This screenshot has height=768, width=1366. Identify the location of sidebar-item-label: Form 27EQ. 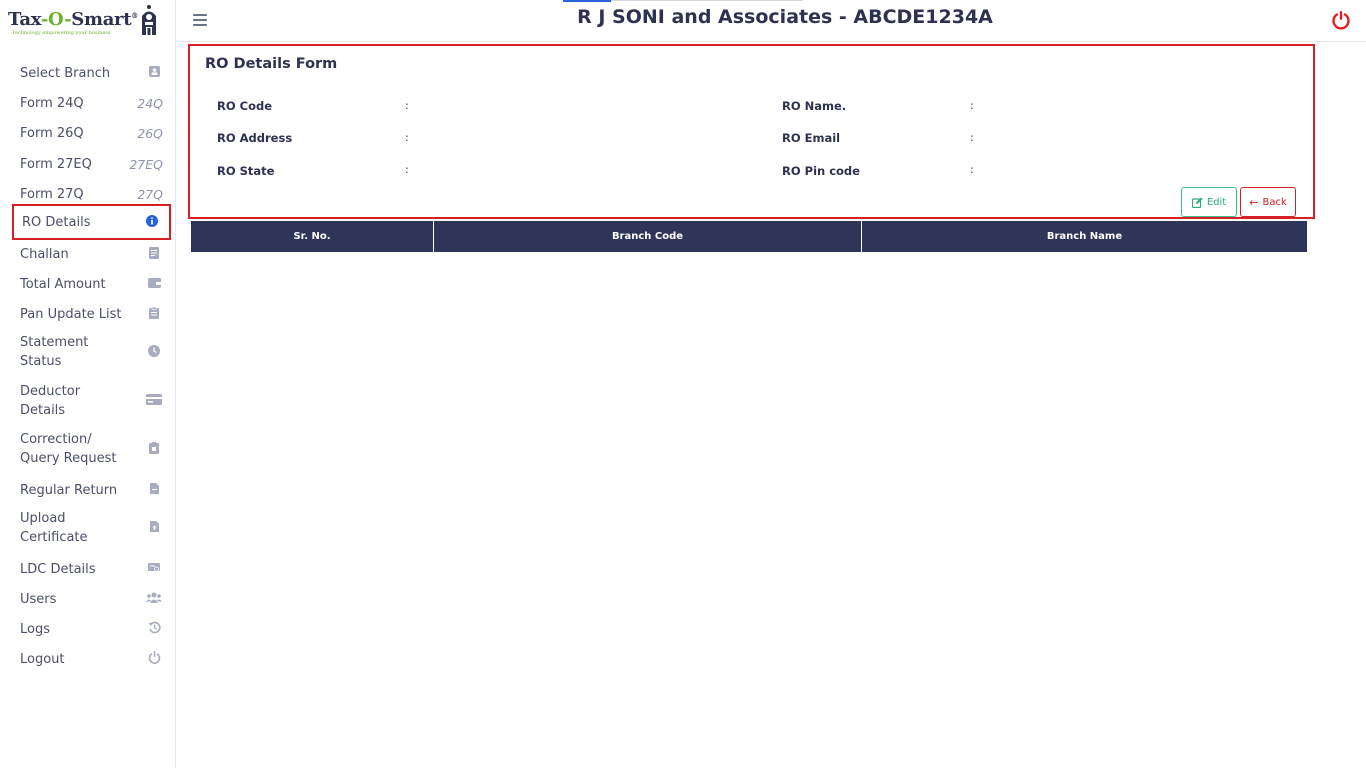
(56, 164).